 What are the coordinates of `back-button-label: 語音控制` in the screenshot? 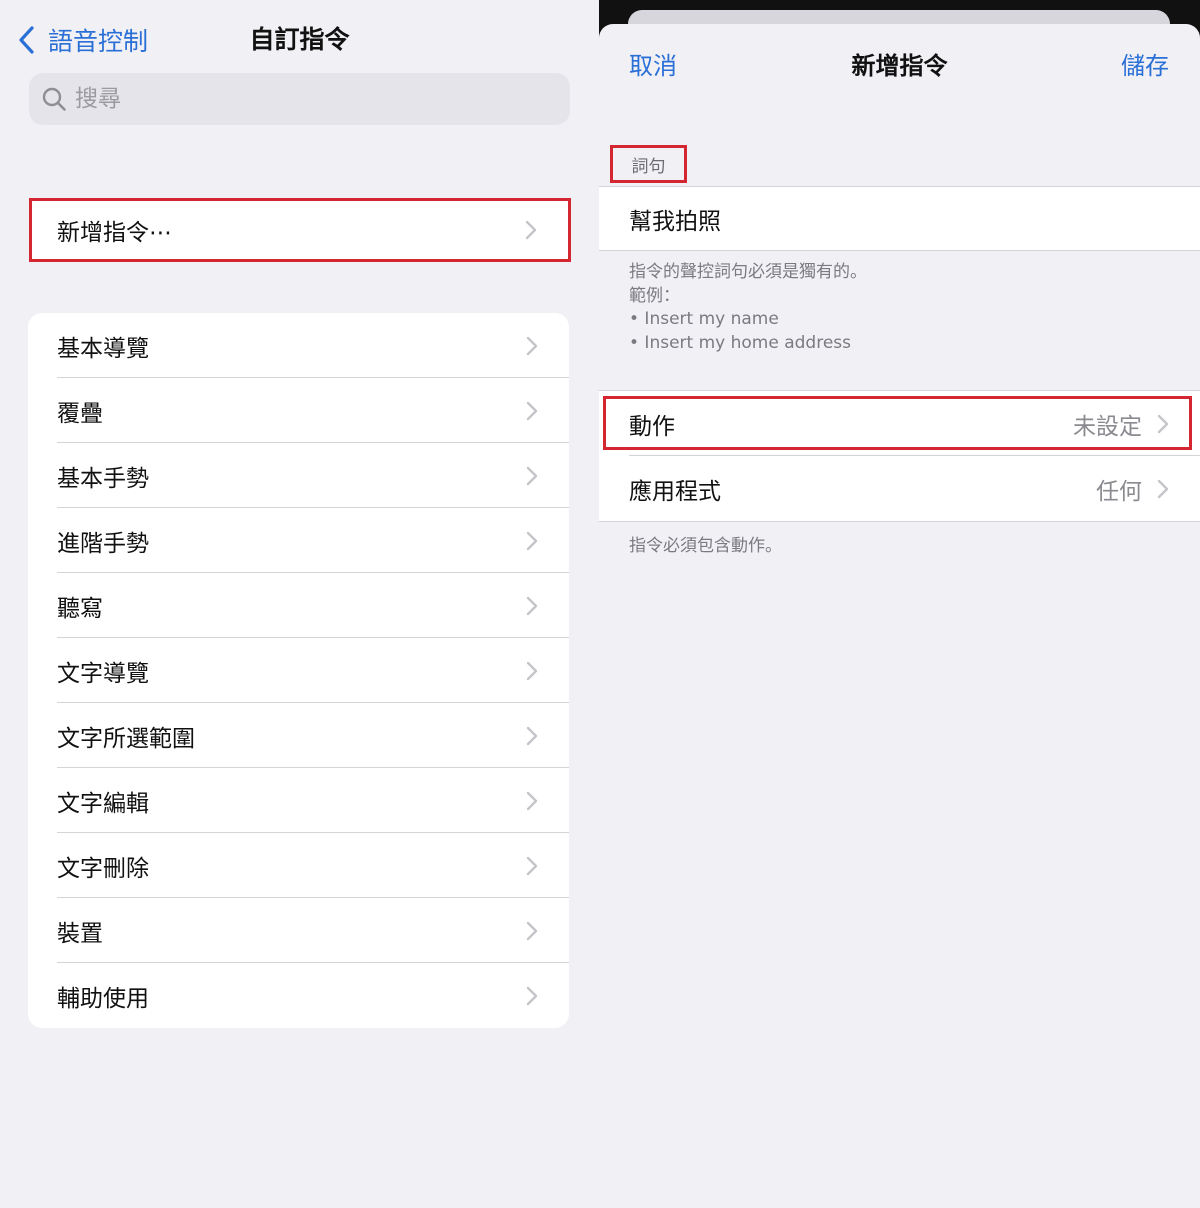 It's located at (98, 41).